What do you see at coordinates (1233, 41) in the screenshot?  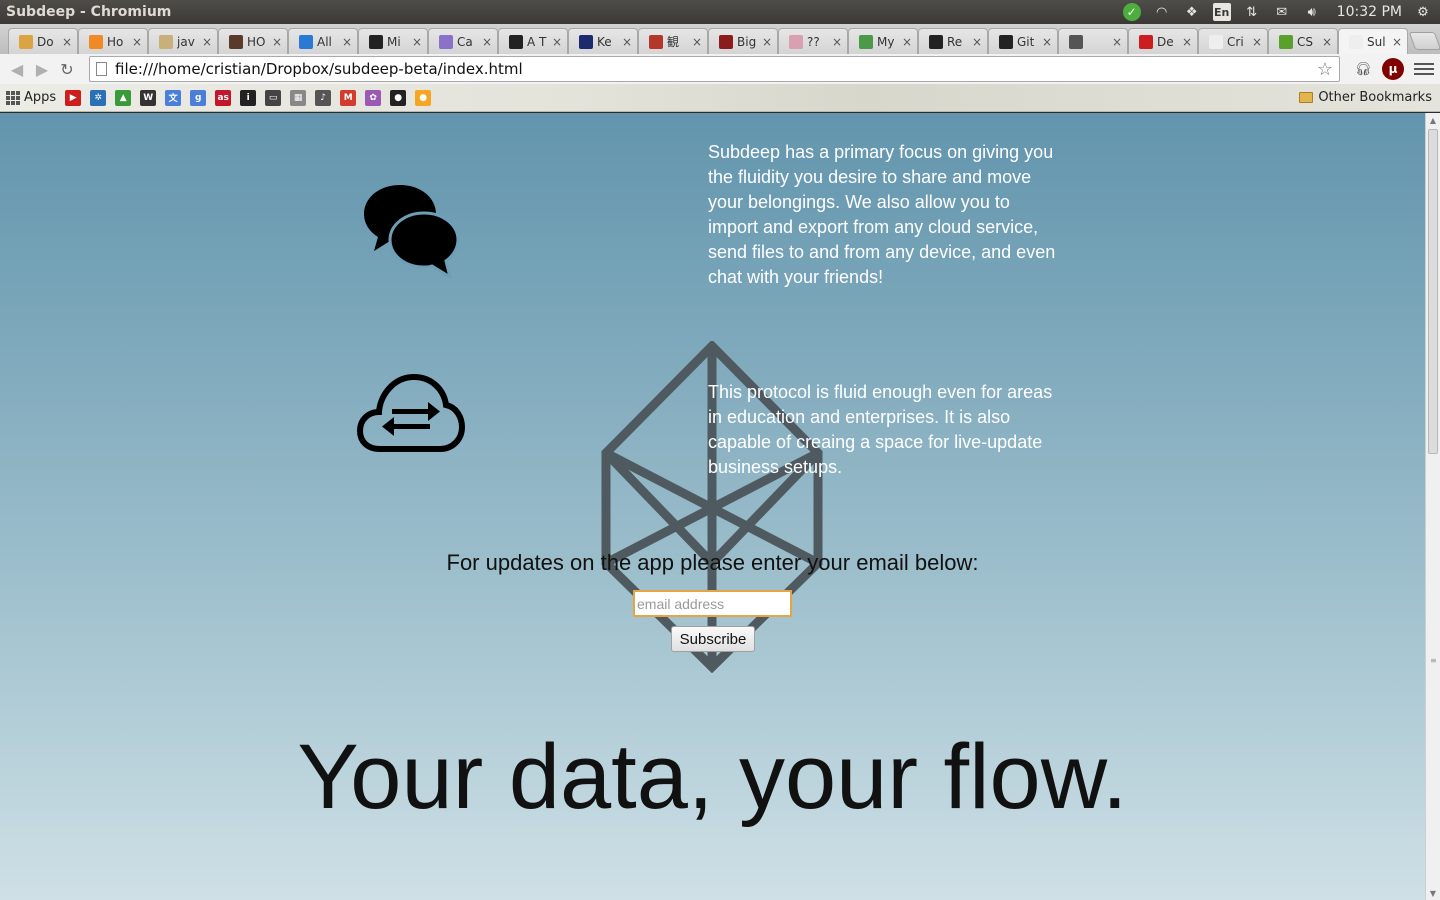 I see `browser-tab: Cri ×` at bounding box center [1233, 41].